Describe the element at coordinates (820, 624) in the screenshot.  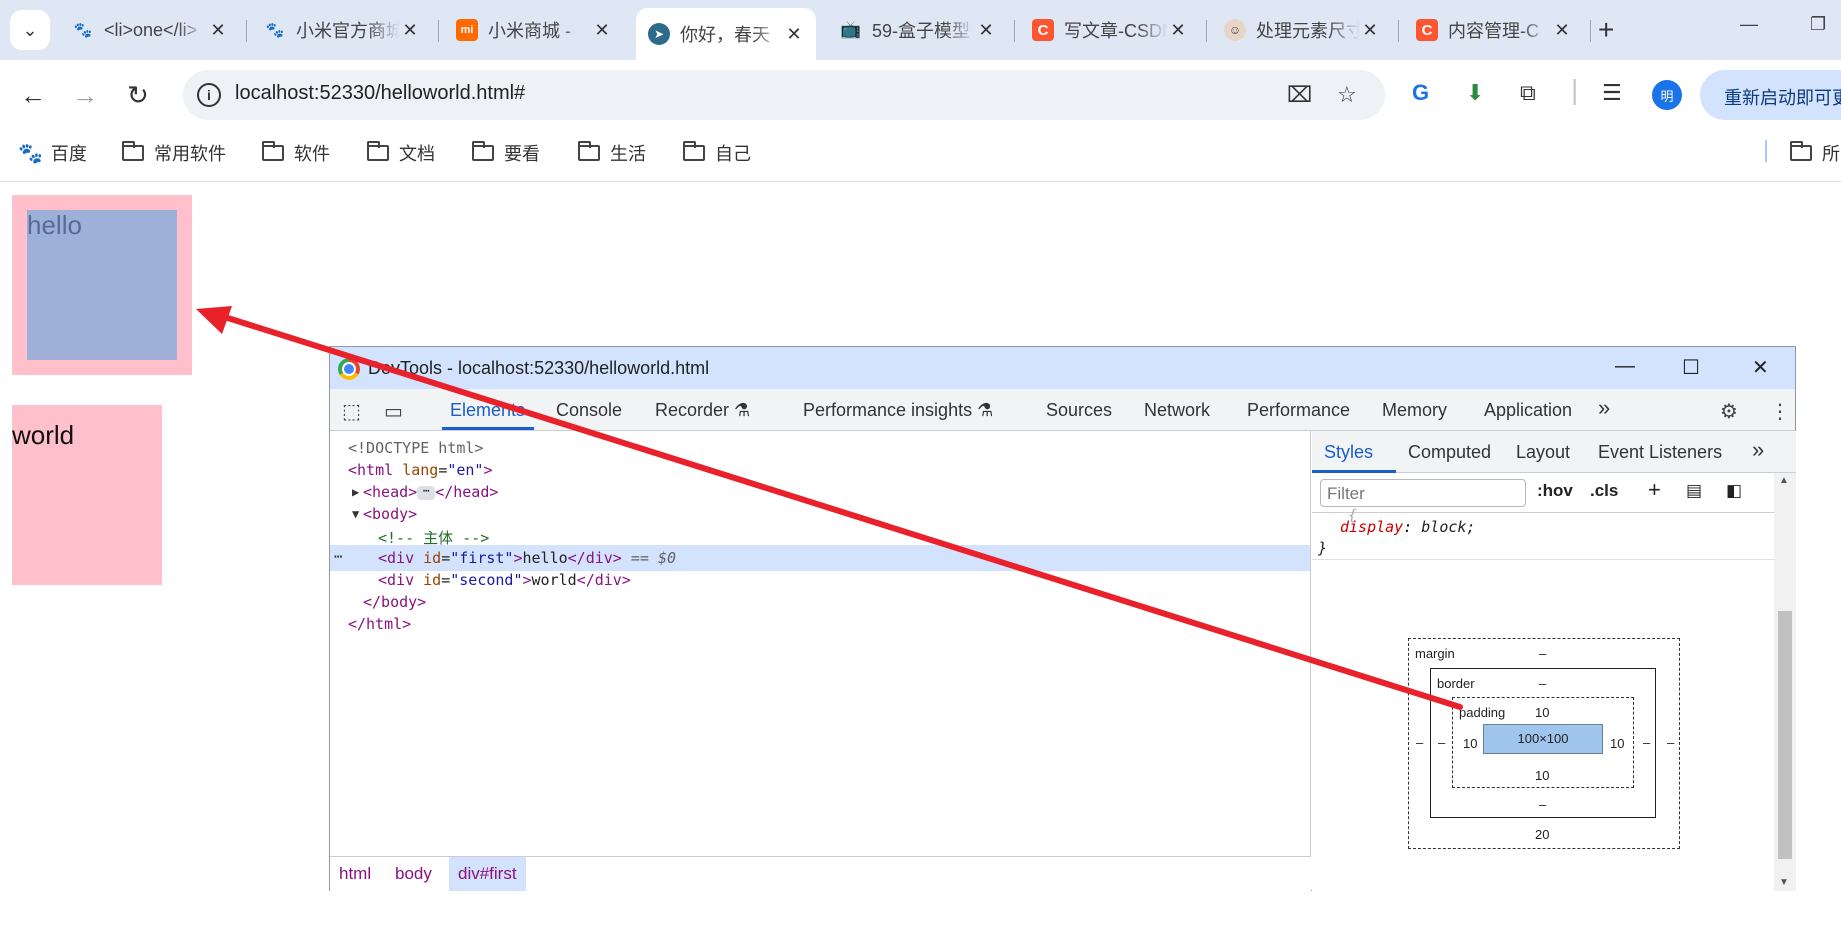
I see `dom-node-html-close: </html>` at that location.